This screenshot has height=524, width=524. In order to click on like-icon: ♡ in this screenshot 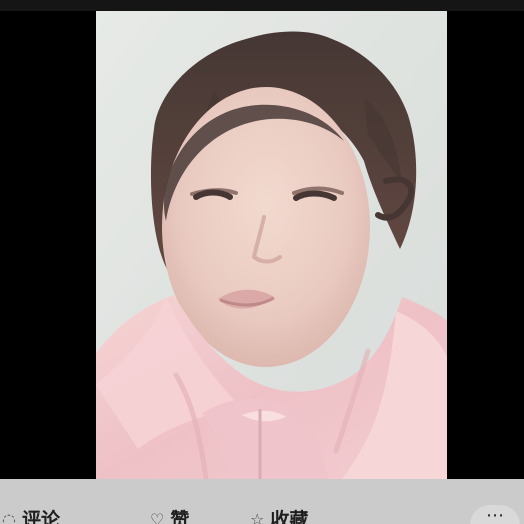, I will do `click(157, 517)`.